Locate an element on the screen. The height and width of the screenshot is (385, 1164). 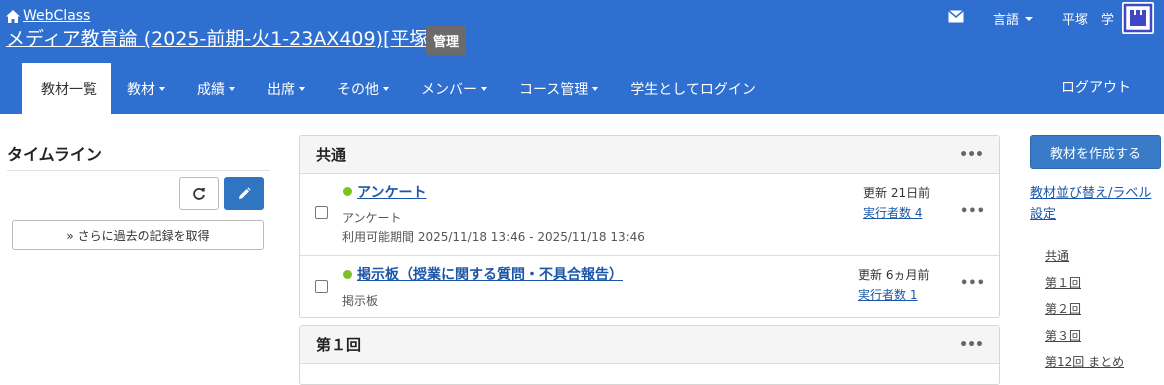
material-type: 掲示板 is located at coordinates (360, 301).